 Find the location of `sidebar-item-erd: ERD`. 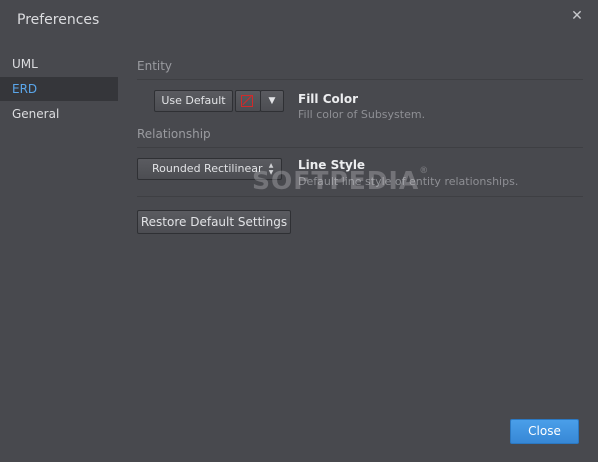

sidebar-item-erd: ERD is located at coordinates (59, 89).